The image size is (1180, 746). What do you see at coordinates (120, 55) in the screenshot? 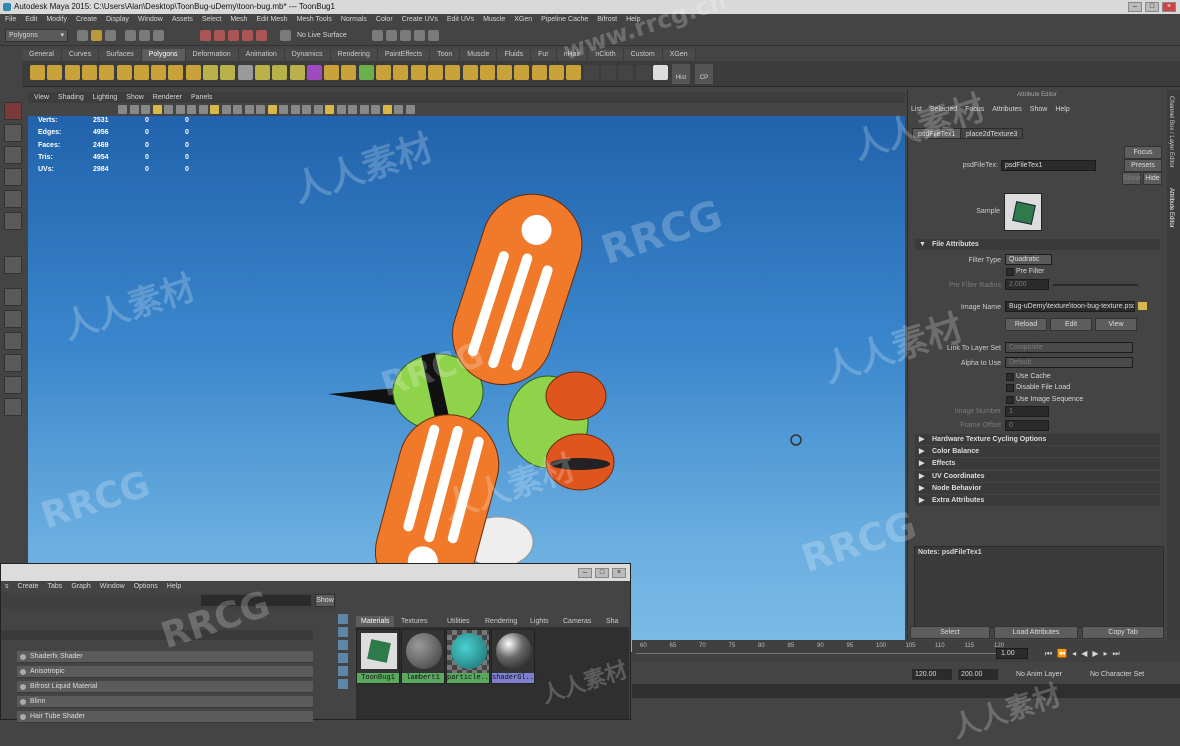
I see `shelf-tab-surfaces: Surfaces` at bounding box center [120, 55].